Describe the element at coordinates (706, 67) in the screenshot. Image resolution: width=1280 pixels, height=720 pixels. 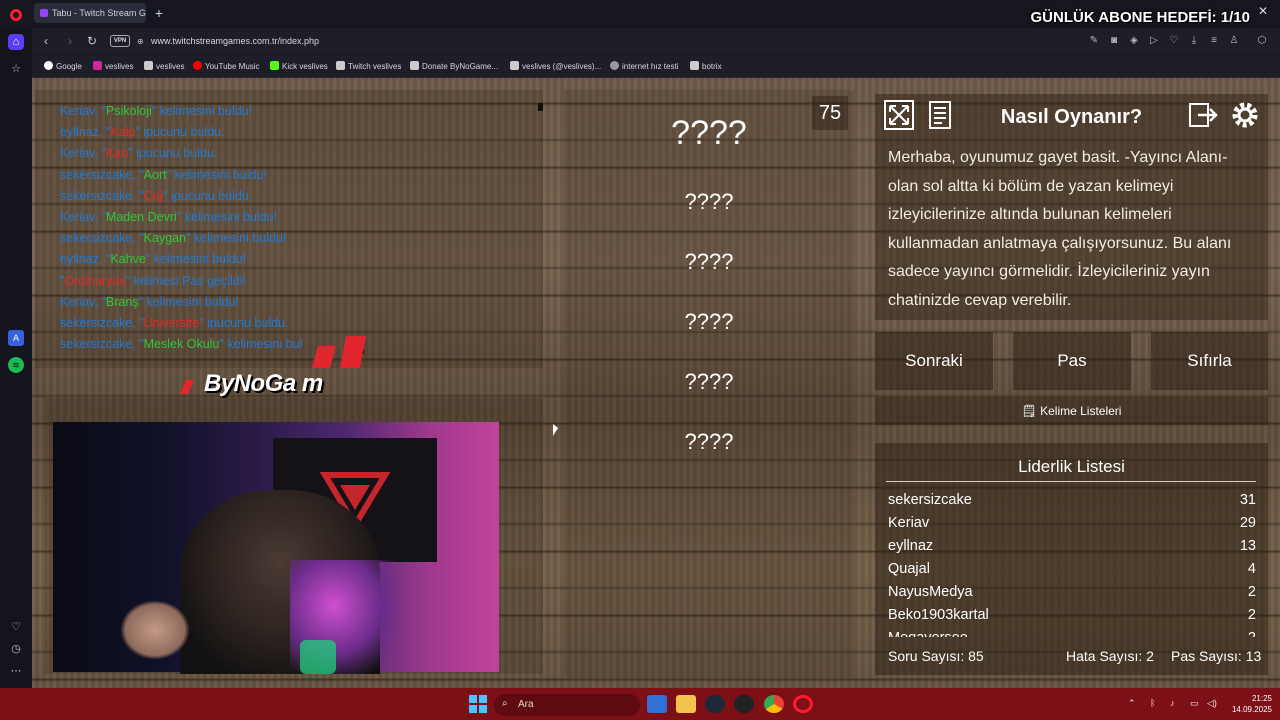
I see `bookmark-botrix: botrix` at that location.